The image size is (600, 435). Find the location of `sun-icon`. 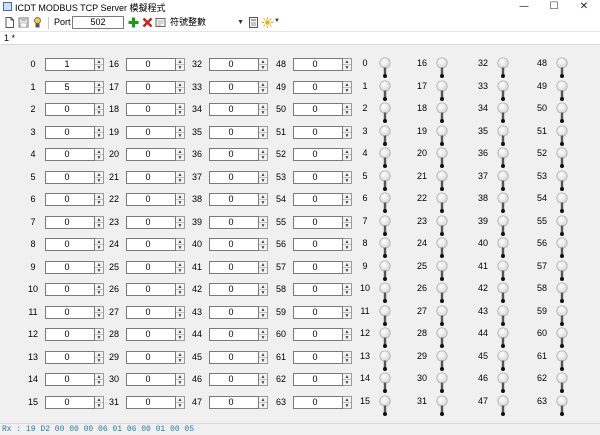

sun-icon is located at coordinates (267, 22).